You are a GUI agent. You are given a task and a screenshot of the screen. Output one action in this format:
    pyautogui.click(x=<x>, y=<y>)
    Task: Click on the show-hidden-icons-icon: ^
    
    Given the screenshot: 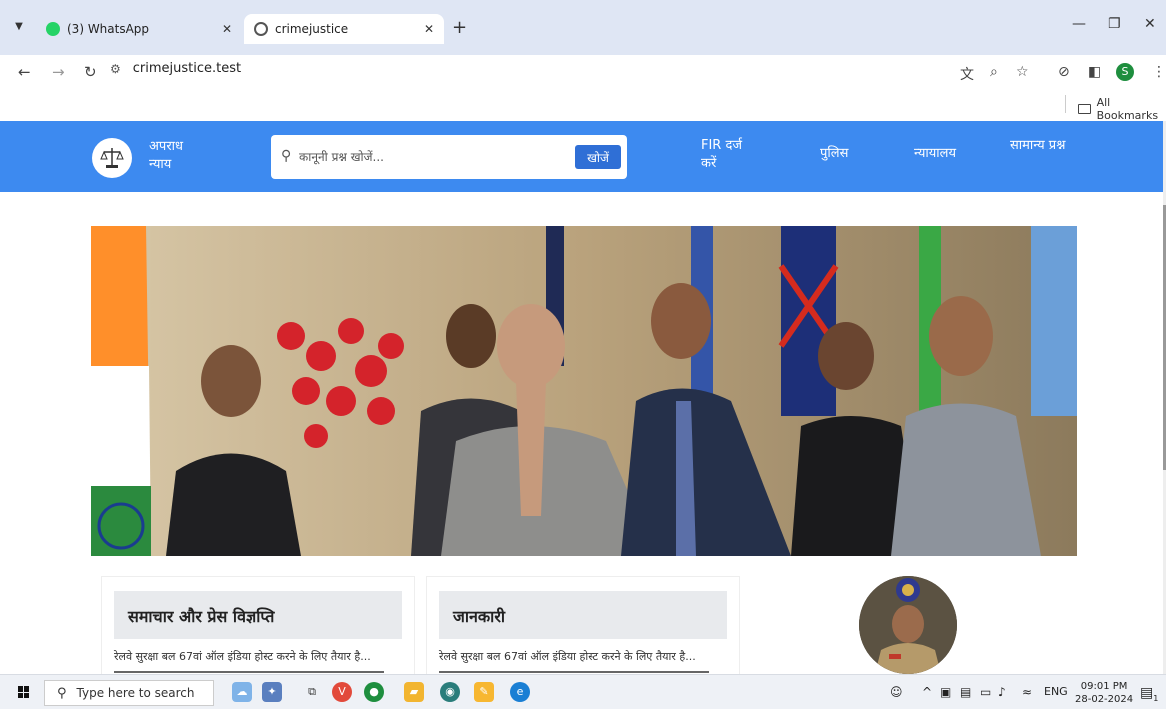 What is the action you would take?
    pyautogui.click(x=927, y=692)
    